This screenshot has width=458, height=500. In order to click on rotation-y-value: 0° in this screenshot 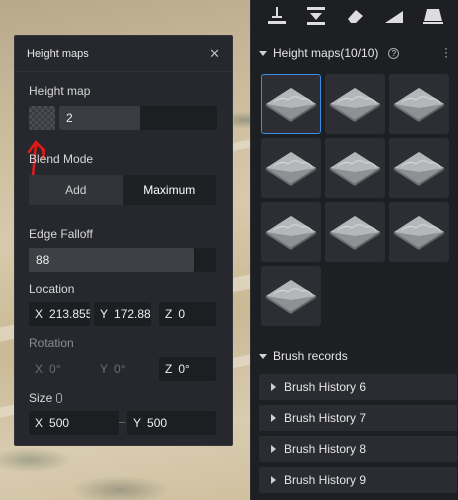, I will do `click(120, 369)`.